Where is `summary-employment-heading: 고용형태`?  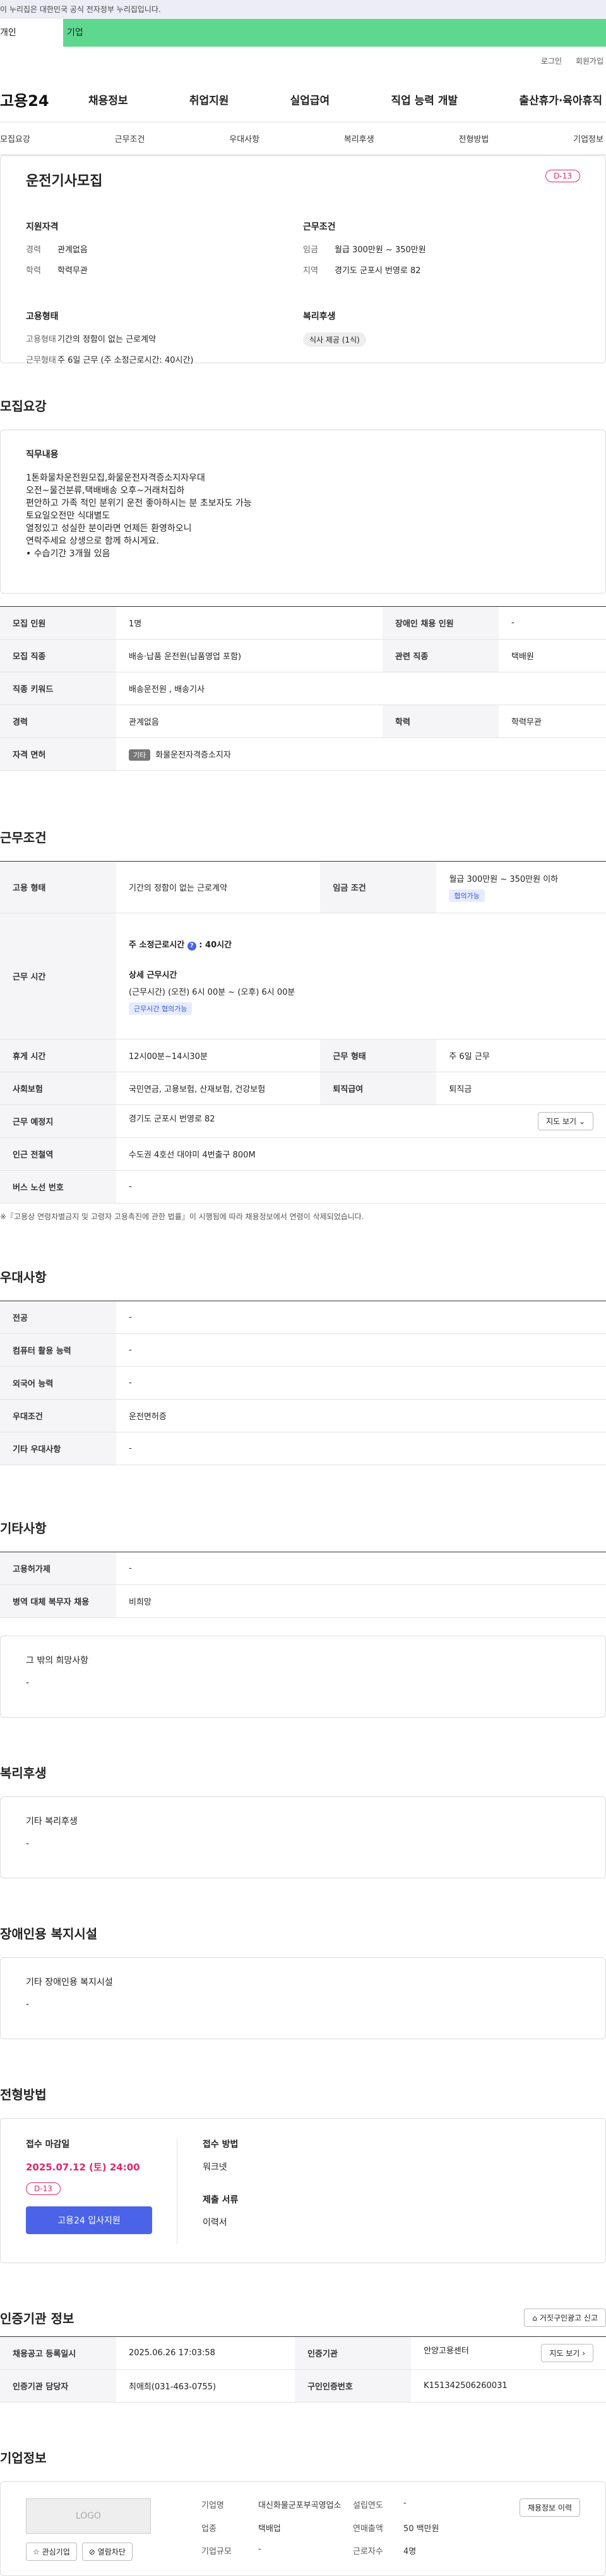
summary-employment-heading: 고용형태 is located at coordinates (42, 317).